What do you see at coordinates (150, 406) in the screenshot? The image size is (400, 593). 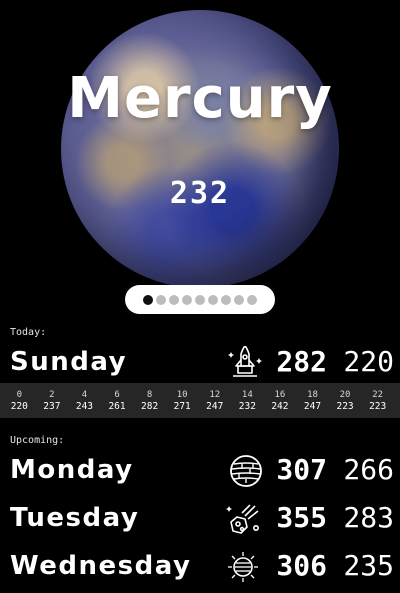 I see `hour-value: 282` at bounding box center [150, 406].